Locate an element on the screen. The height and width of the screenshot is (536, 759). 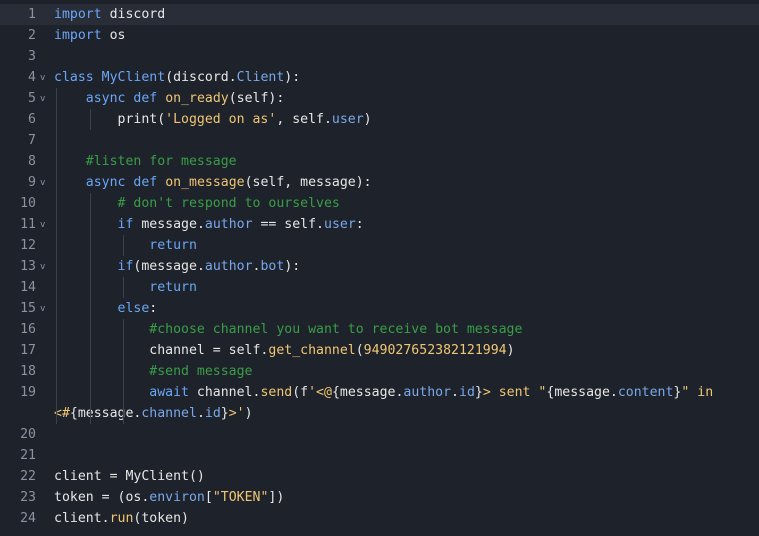
line-number: 11 is located at coordinates (28, 224).